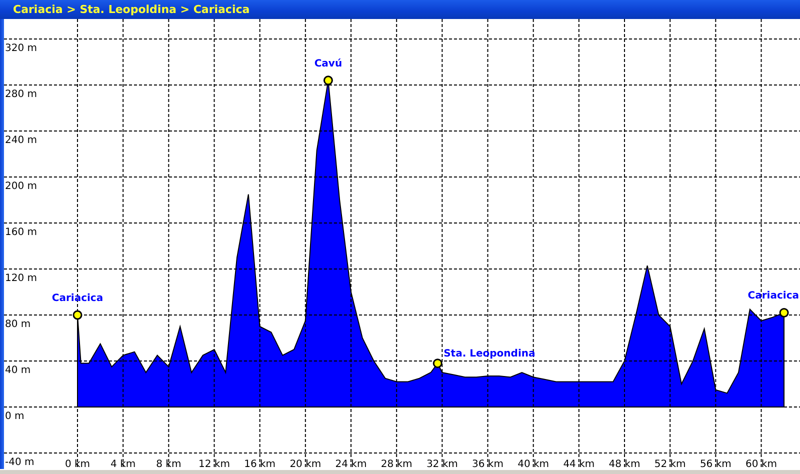 The image size is (800, 474). What do you see at coordinates (306, 464) in the screenshot?
I see `axis-label: 20 km` at bounding box center [306, 464].